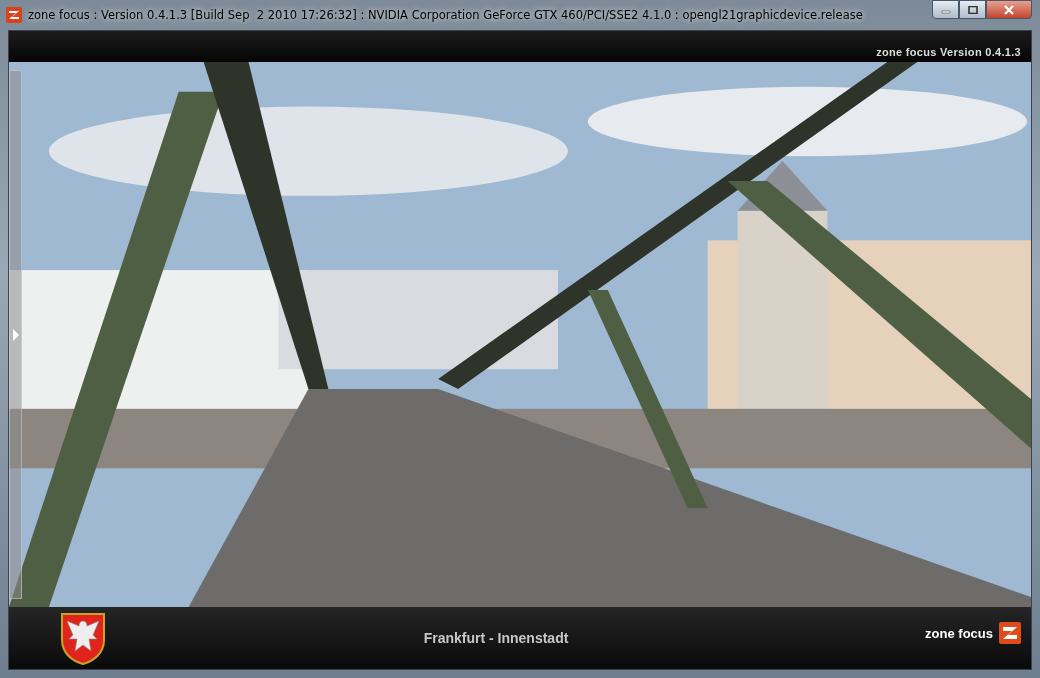  Describe the element at coordinates (1010, 633) in the screenshot. I see `brand-logo-icon` at that location.